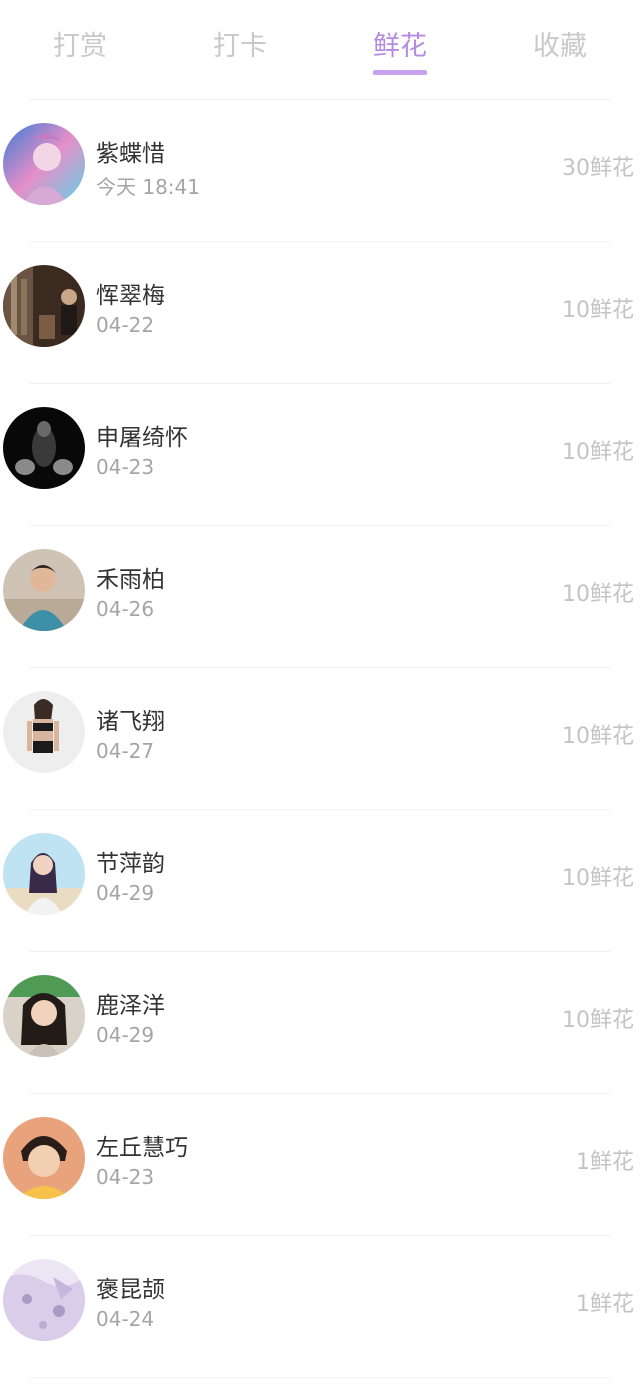 Image resolution: width=640 pixels, height=1388 pixels. I want to click on tab-label: 收藏, so click(560, 46).